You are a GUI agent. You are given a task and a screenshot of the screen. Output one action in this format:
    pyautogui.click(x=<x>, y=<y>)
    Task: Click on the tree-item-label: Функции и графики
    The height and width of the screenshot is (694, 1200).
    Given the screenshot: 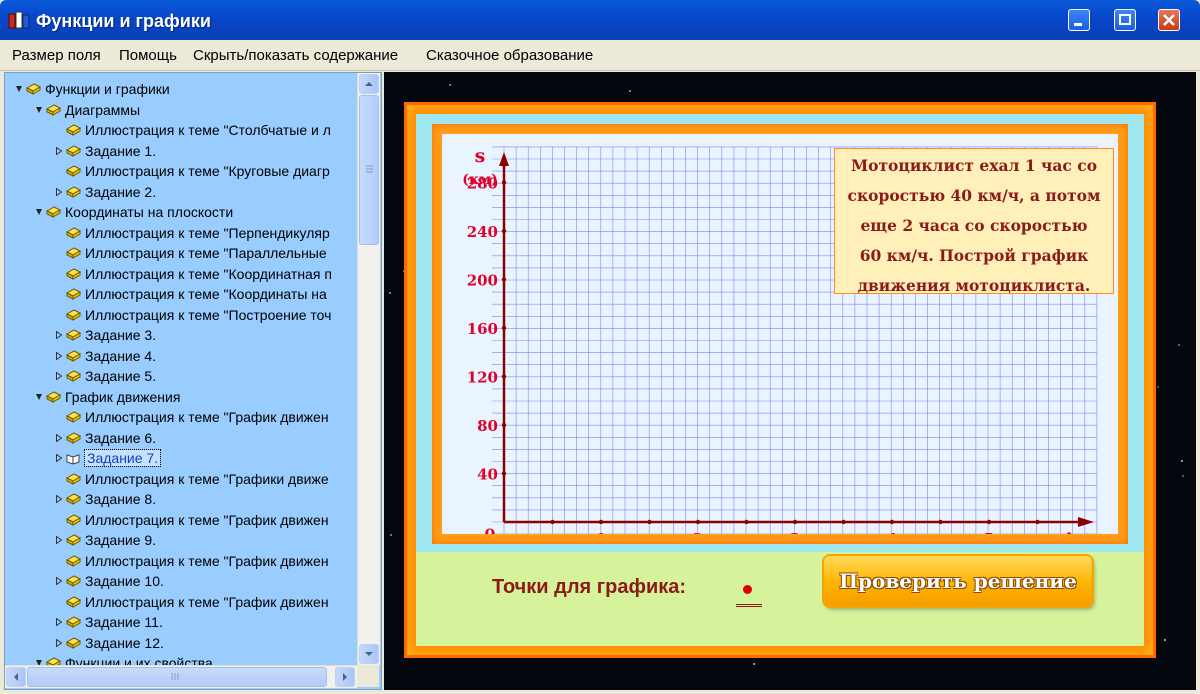 What is the action you would take?
    pyautogui.click(x=107, y=89)
    